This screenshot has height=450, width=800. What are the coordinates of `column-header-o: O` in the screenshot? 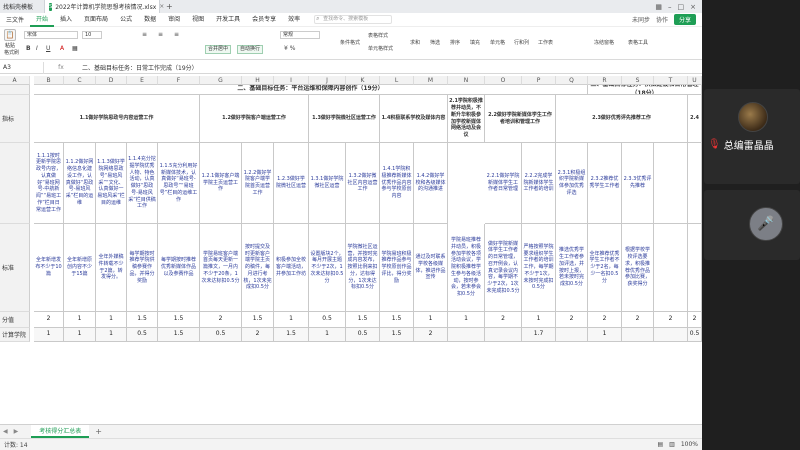 It's located at (503, 80).